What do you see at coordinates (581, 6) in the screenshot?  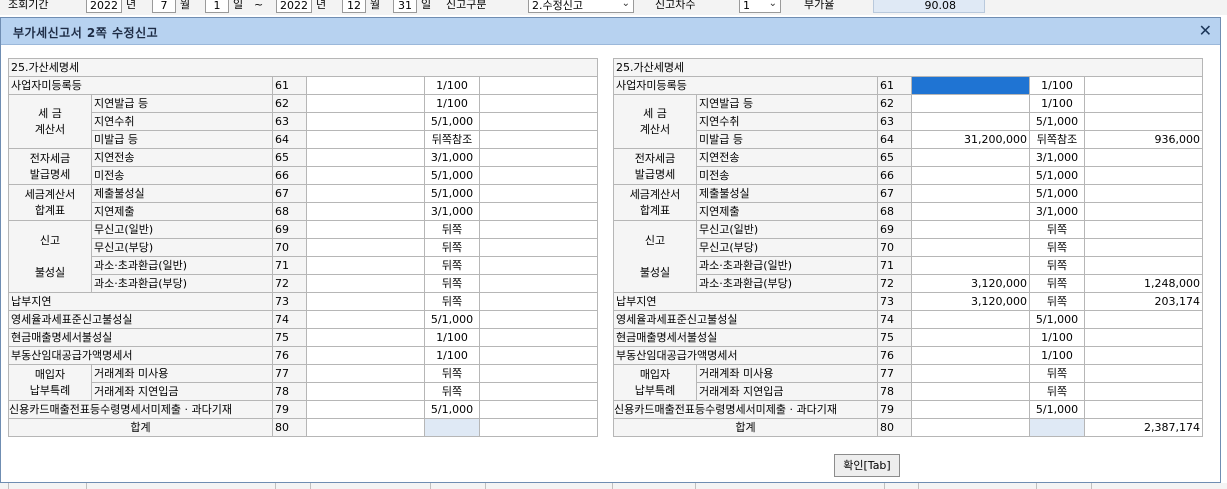 I see `report-type-select: 2.수정신고 ⌄` at bounding box center [581, 6].